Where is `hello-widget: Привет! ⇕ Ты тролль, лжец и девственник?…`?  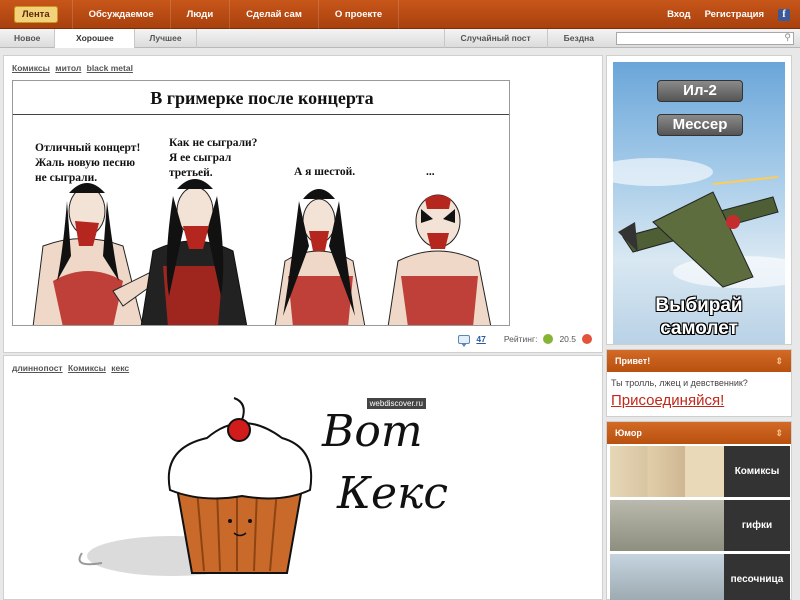
hello-widget: Привет! ⇕ Ты тролль, лжец и девственник?… is located at coordinates (699, 383).